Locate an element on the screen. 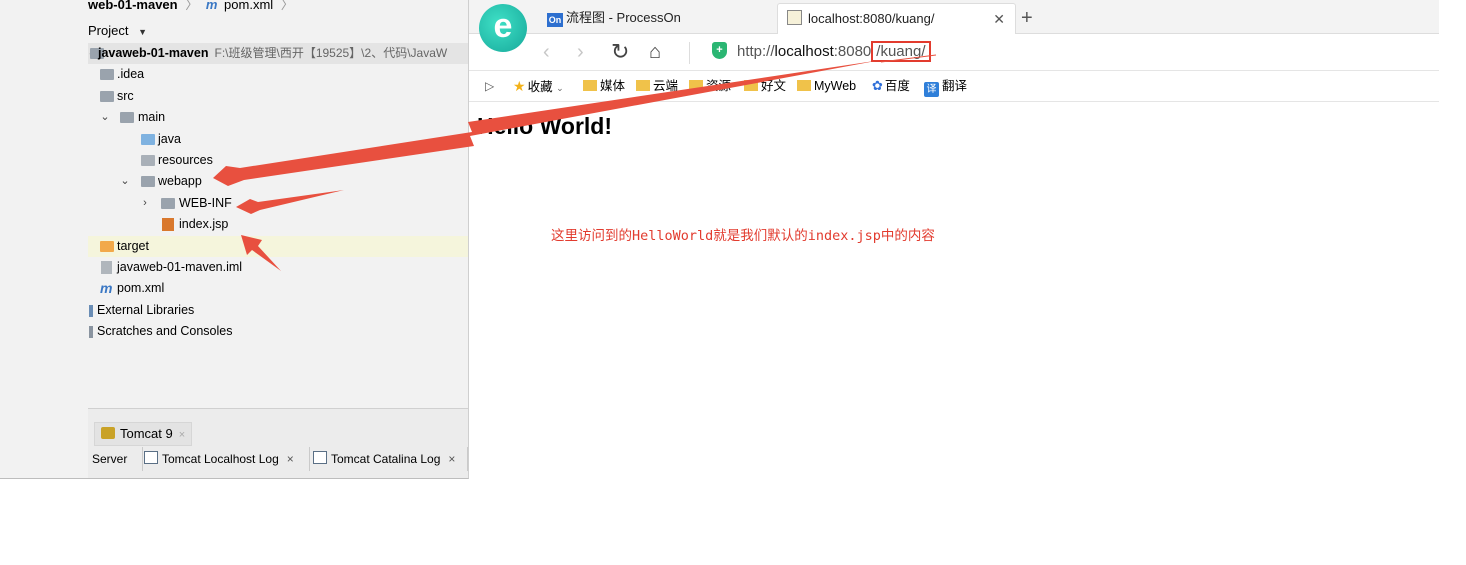  tree-item-webapp: ⌄ webapp is located at coordinates (278, 181).